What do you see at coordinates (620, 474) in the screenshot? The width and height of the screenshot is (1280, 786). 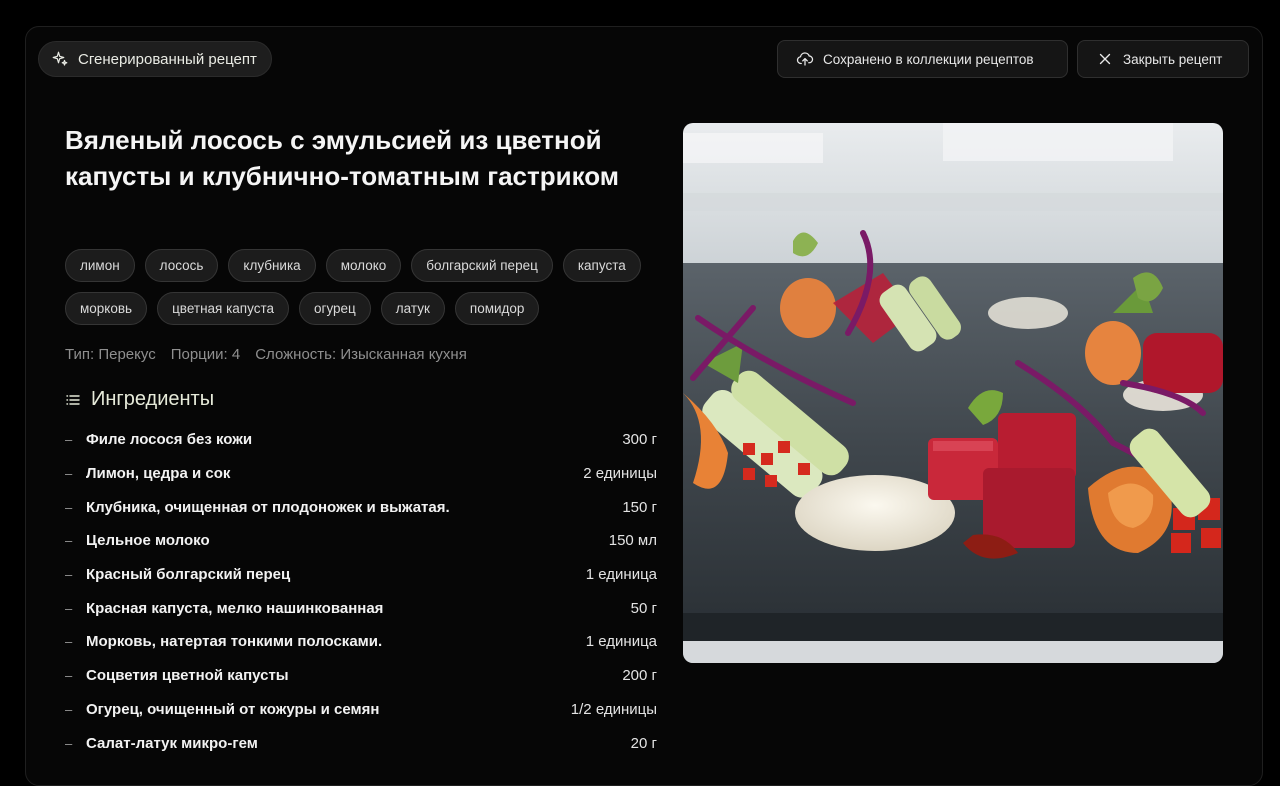 I see `ingredient-qty: 2 единицы` at bounding box center [620, 474].